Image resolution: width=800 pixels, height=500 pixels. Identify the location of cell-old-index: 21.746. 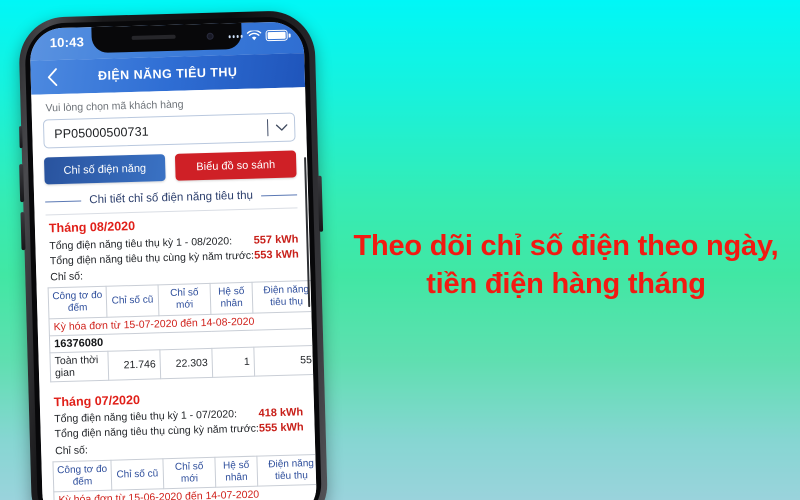
(134, 364).